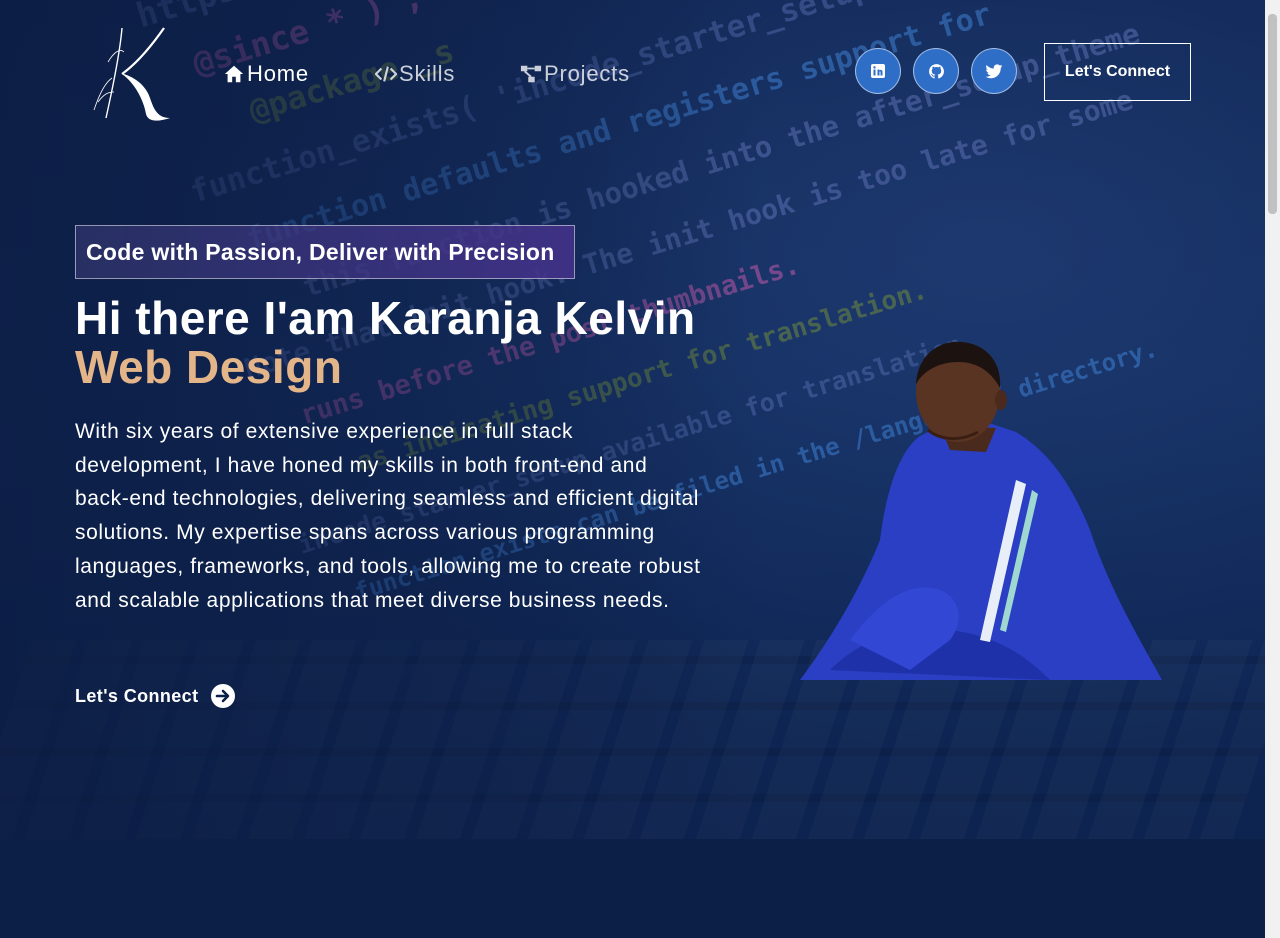 Image resolution: width=1280 pixels, height=938 pixels. Describe the element at coordinates (130, 74) in the screenshot. I see `logo-icon` at that location.